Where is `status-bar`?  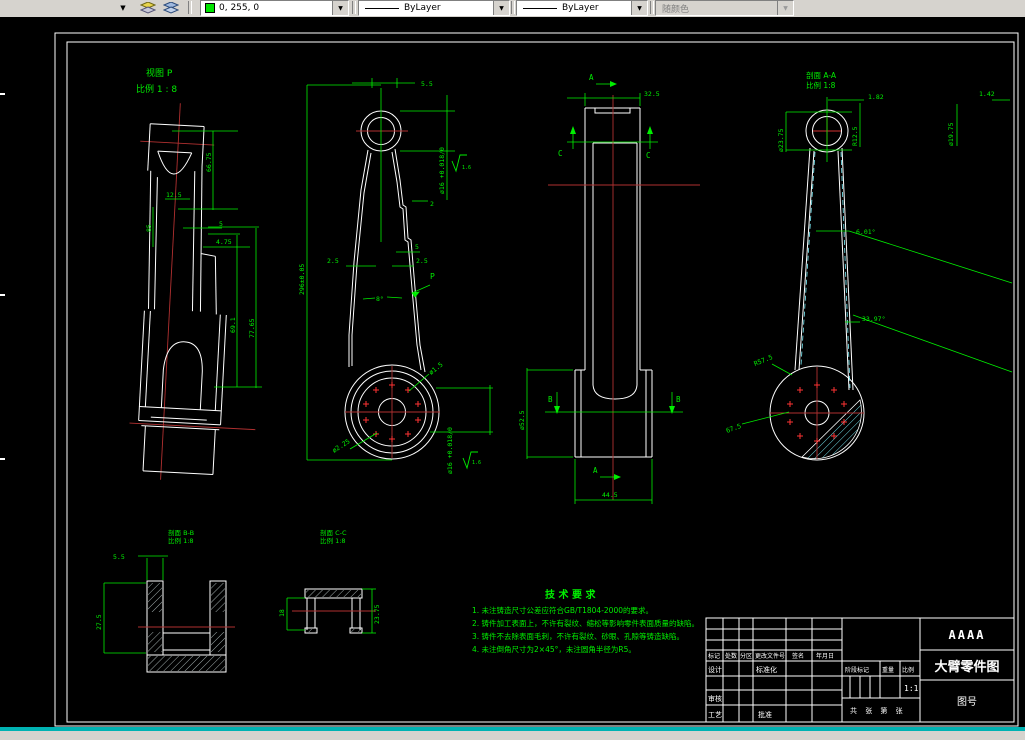
status-bar is located at coordinates (512, 735).